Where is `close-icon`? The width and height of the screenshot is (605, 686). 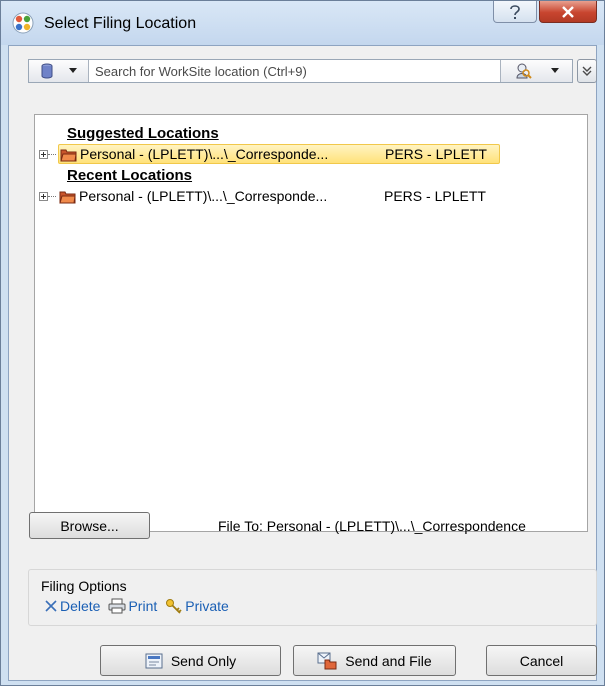 close-icon is located at coordinates (568, 11).